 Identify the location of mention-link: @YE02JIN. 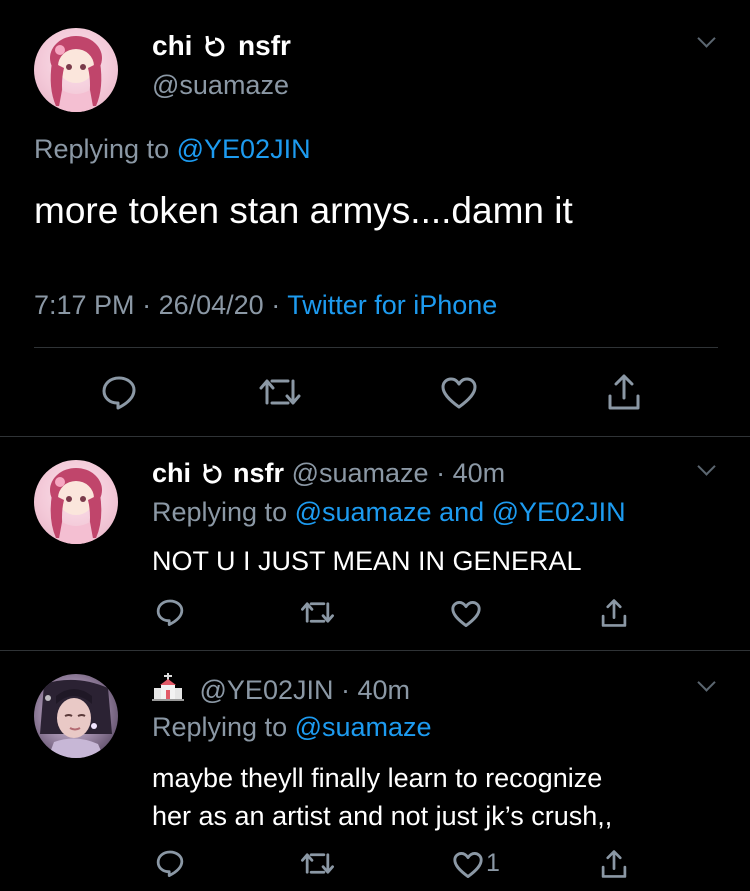
(244, 149).